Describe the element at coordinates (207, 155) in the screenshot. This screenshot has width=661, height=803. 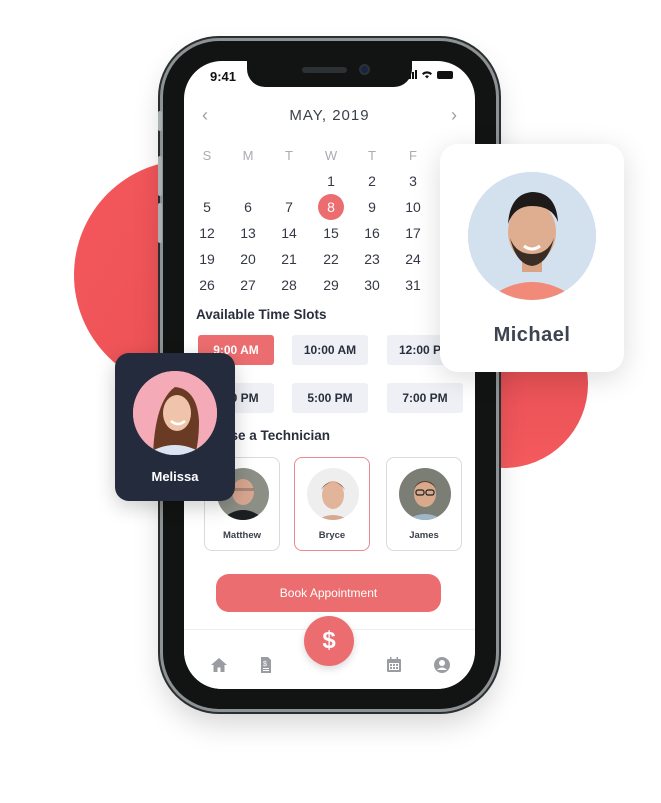
I see `weekday-label: S` at that location.